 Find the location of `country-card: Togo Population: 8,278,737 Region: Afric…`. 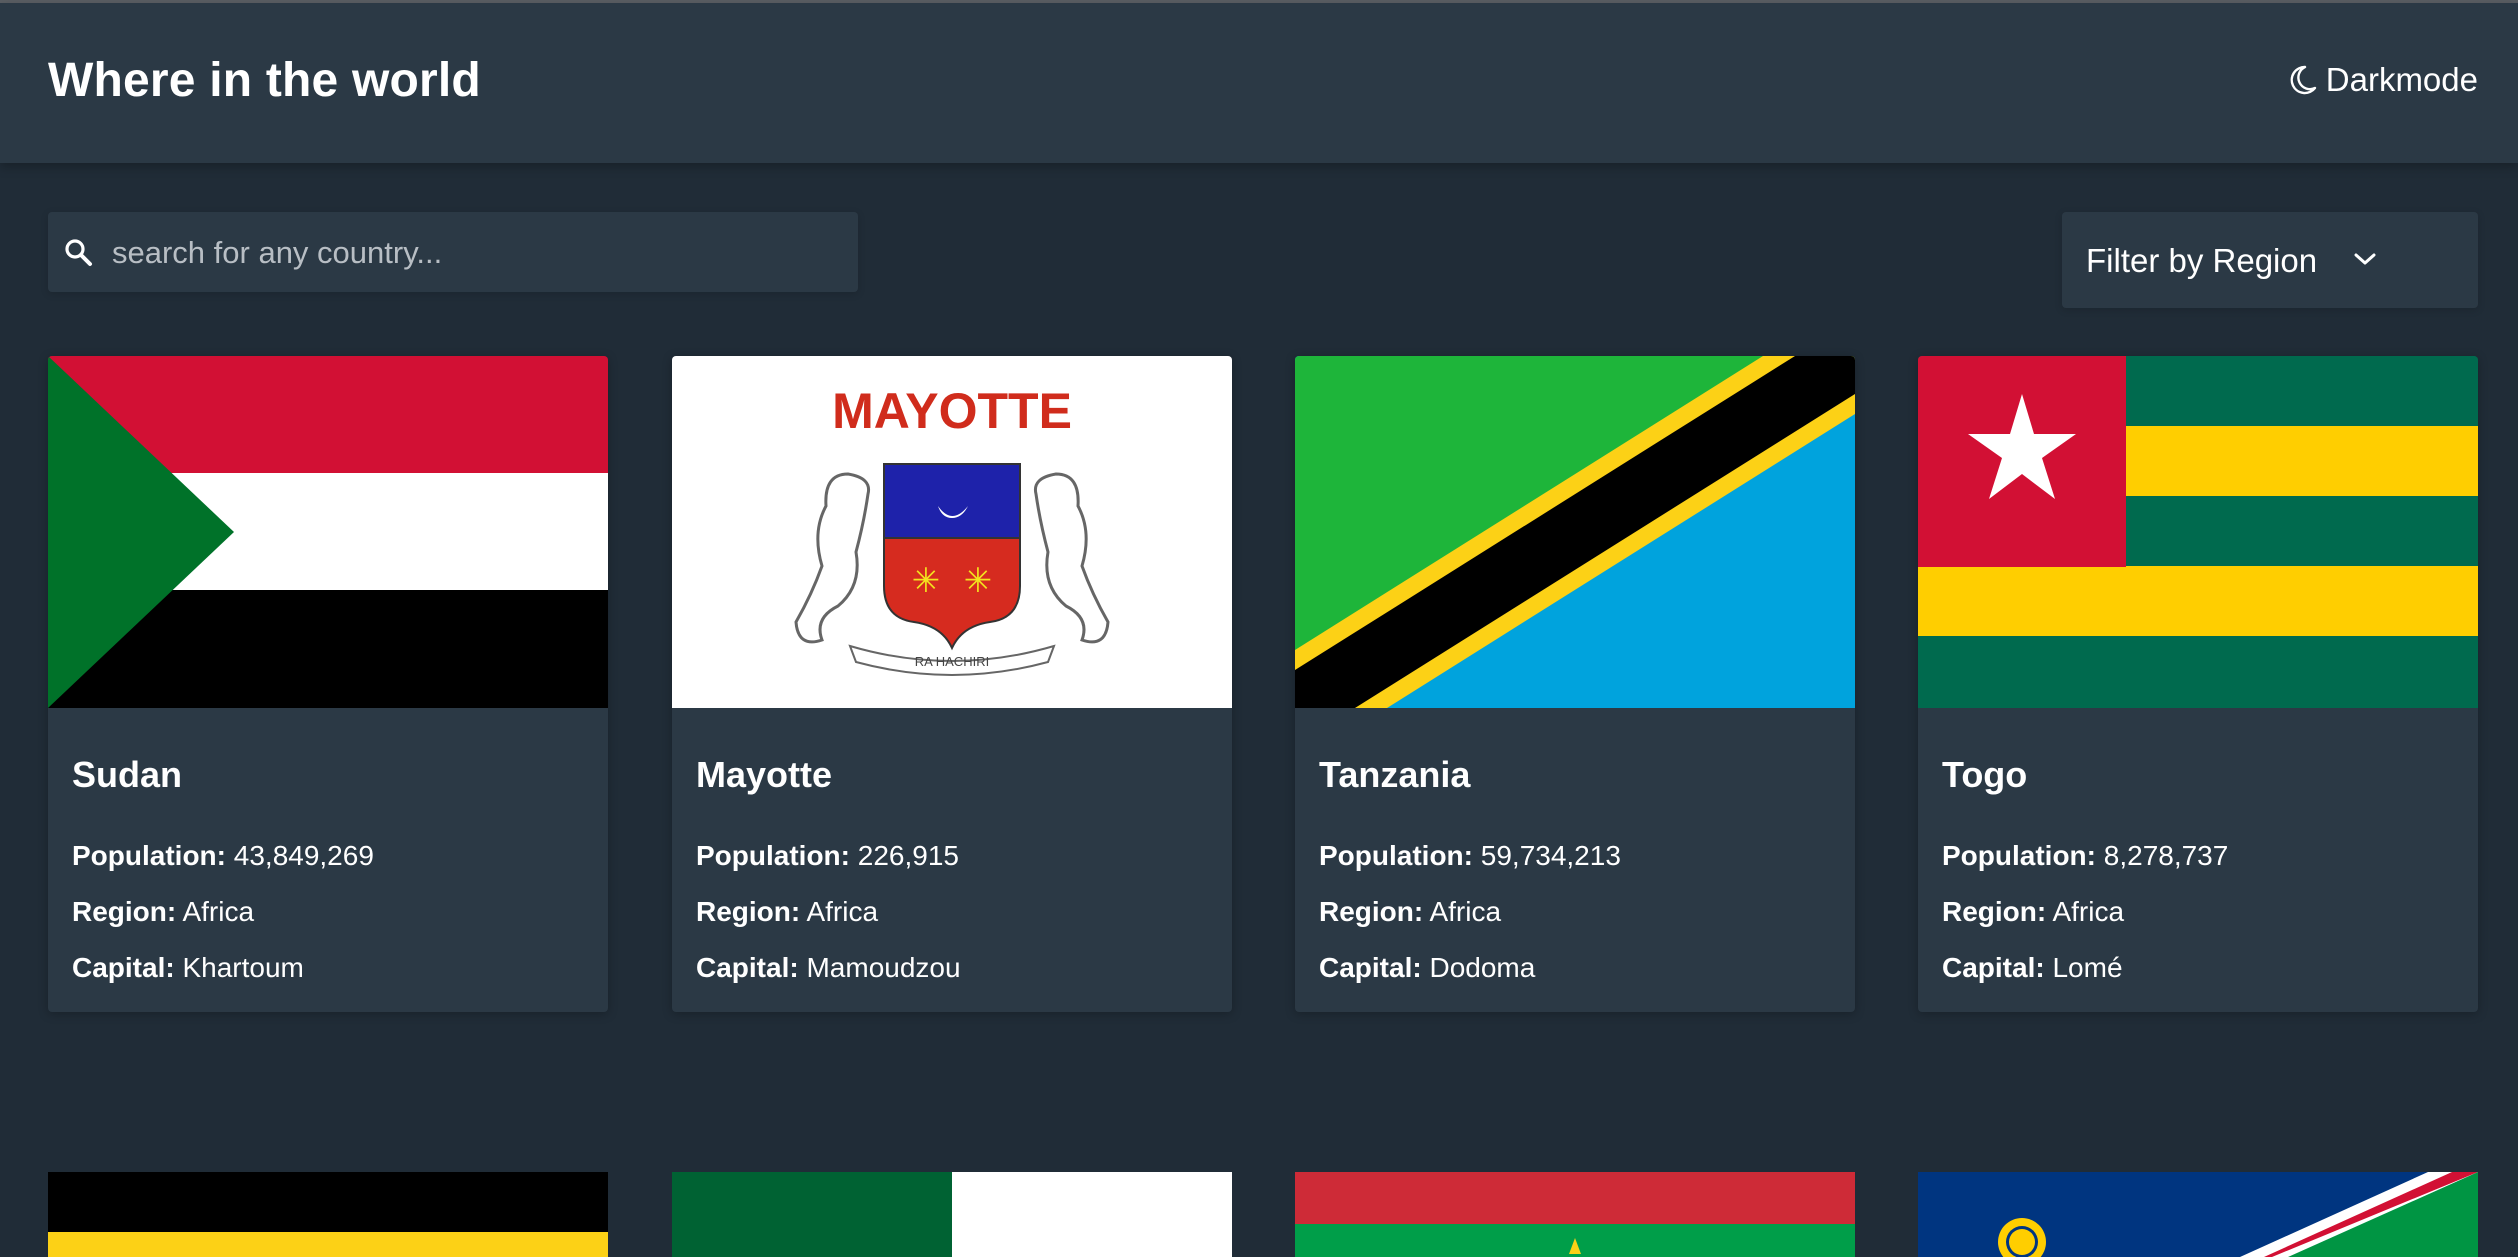

country-card: Togo Population: 8,278,737 Region: Afric… is located at coordinates (2198, 684).